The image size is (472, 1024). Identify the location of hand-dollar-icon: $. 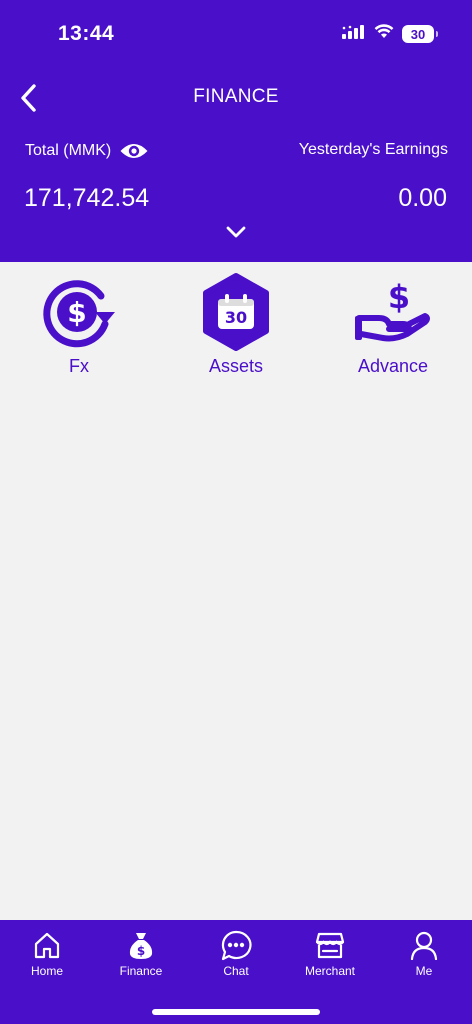
(393, 312).